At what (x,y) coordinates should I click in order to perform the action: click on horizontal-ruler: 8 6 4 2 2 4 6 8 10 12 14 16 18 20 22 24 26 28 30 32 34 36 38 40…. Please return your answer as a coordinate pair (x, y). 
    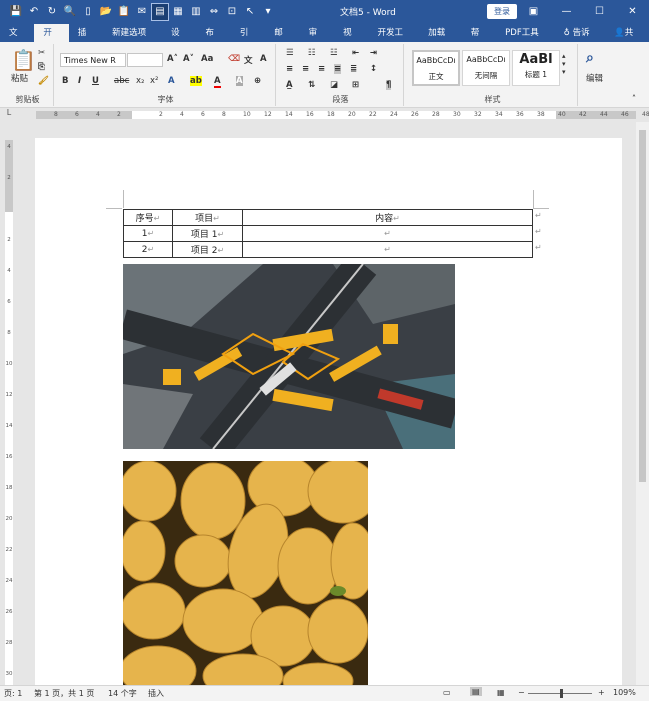
    Looking at the image, I should click on (333, 115).